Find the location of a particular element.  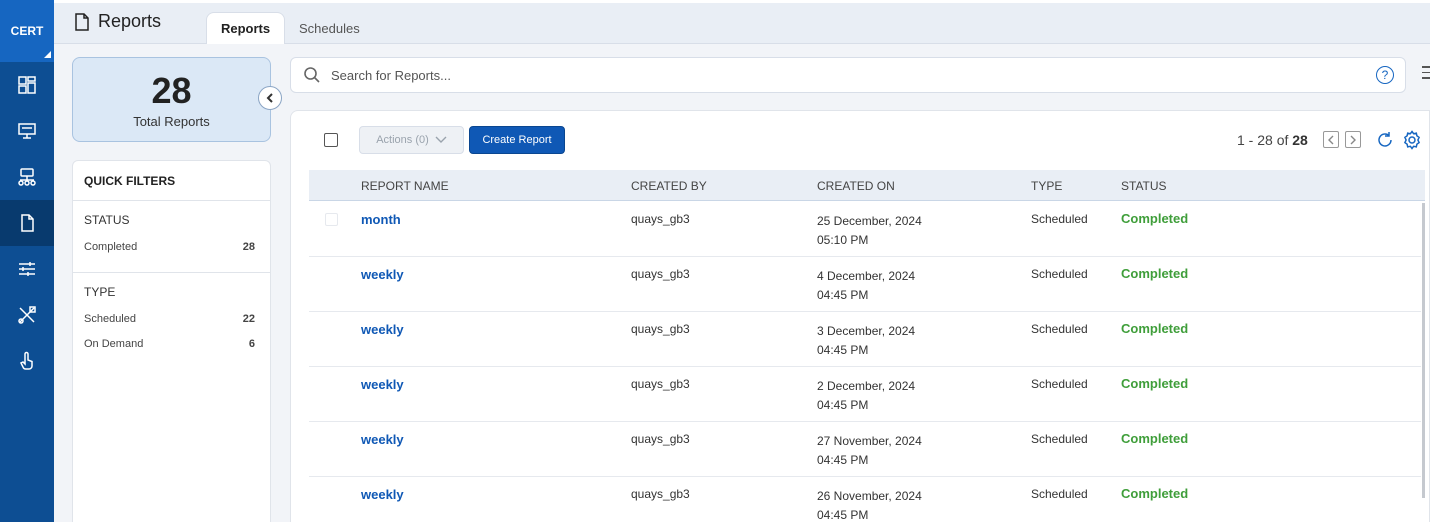

status-filter-heading: STATUS is located at coordinates (107, 220).